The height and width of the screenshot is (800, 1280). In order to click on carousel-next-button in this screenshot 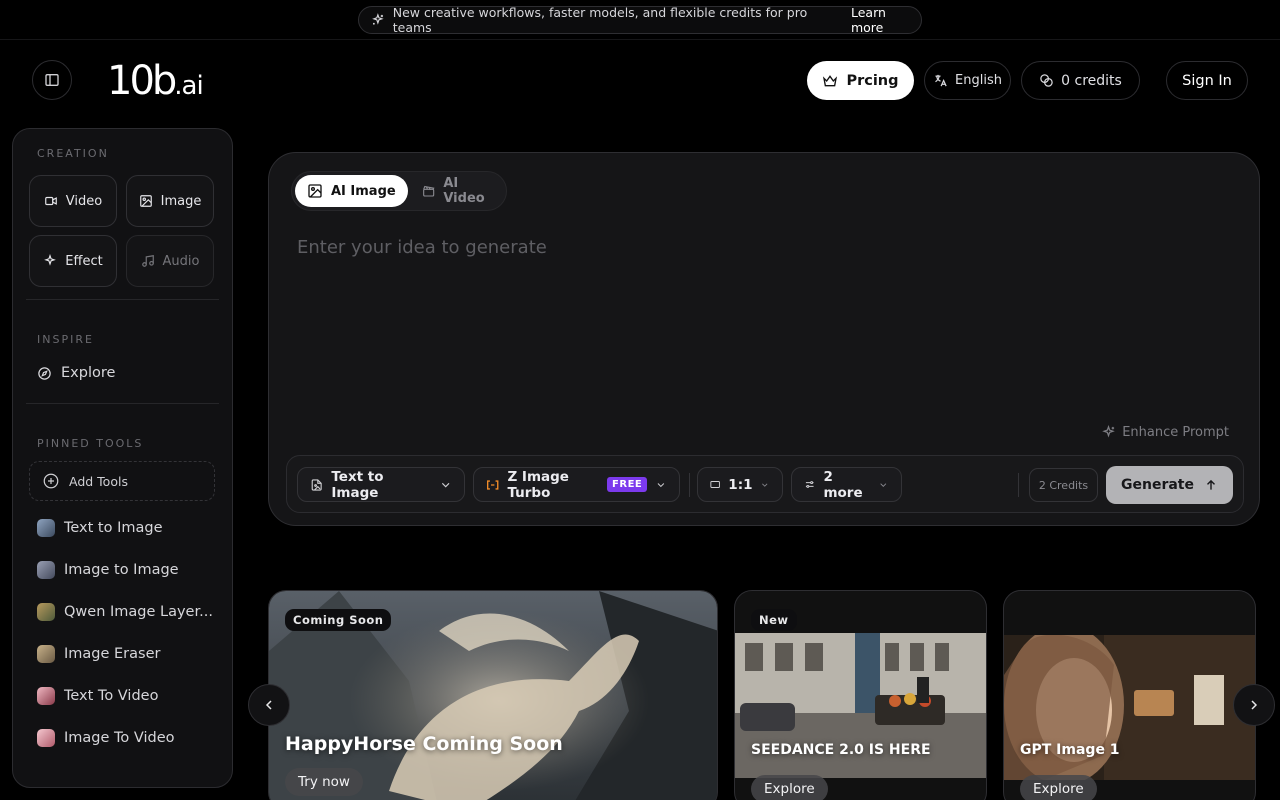, I will do `click(1254, 705)`.